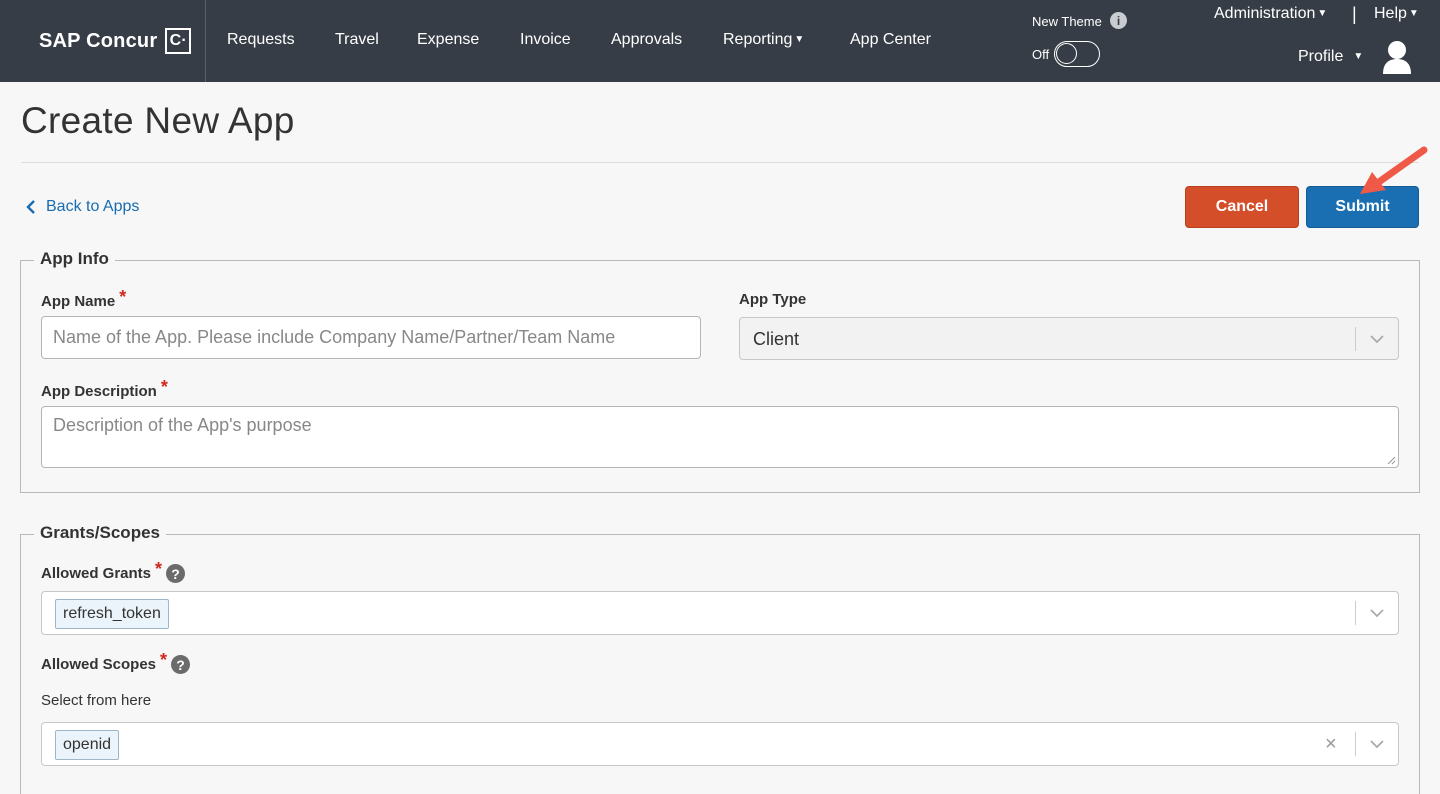  I want to click on app-description-label: App Description *, so click(104, 389).